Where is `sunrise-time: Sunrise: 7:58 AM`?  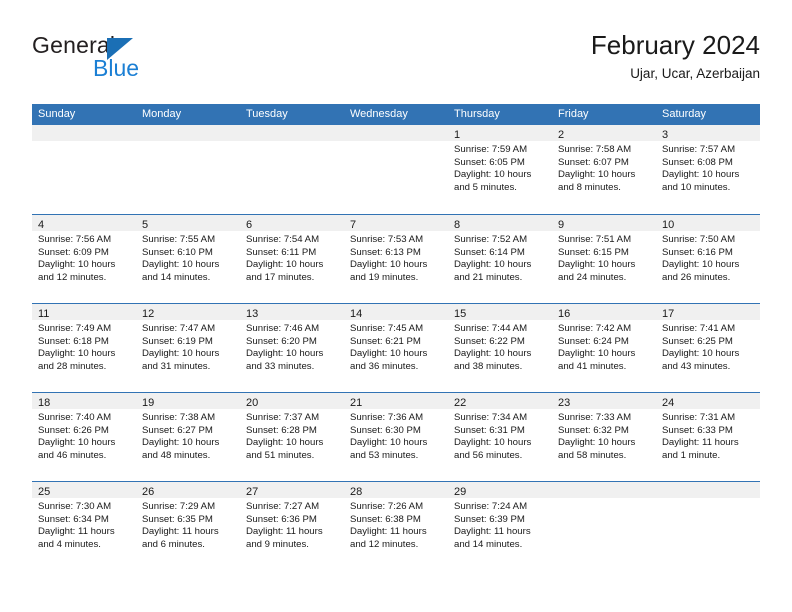 sunrise-time: Sunrise: 7:58 AM is located at coordinates (595, 149).